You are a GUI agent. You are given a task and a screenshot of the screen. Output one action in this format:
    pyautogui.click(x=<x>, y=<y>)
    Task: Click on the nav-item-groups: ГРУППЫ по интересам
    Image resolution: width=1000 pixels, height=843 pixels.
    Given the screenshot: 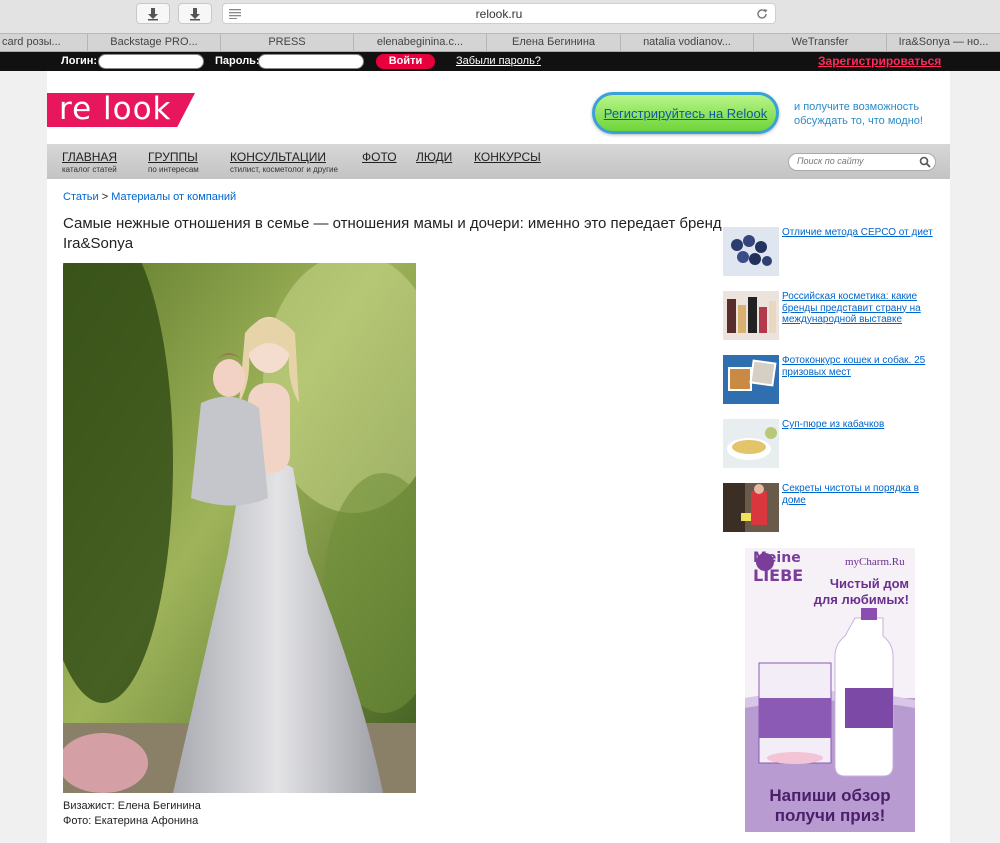 What is the action you would take?
    pyautogui.click(x=173, y=162)
    